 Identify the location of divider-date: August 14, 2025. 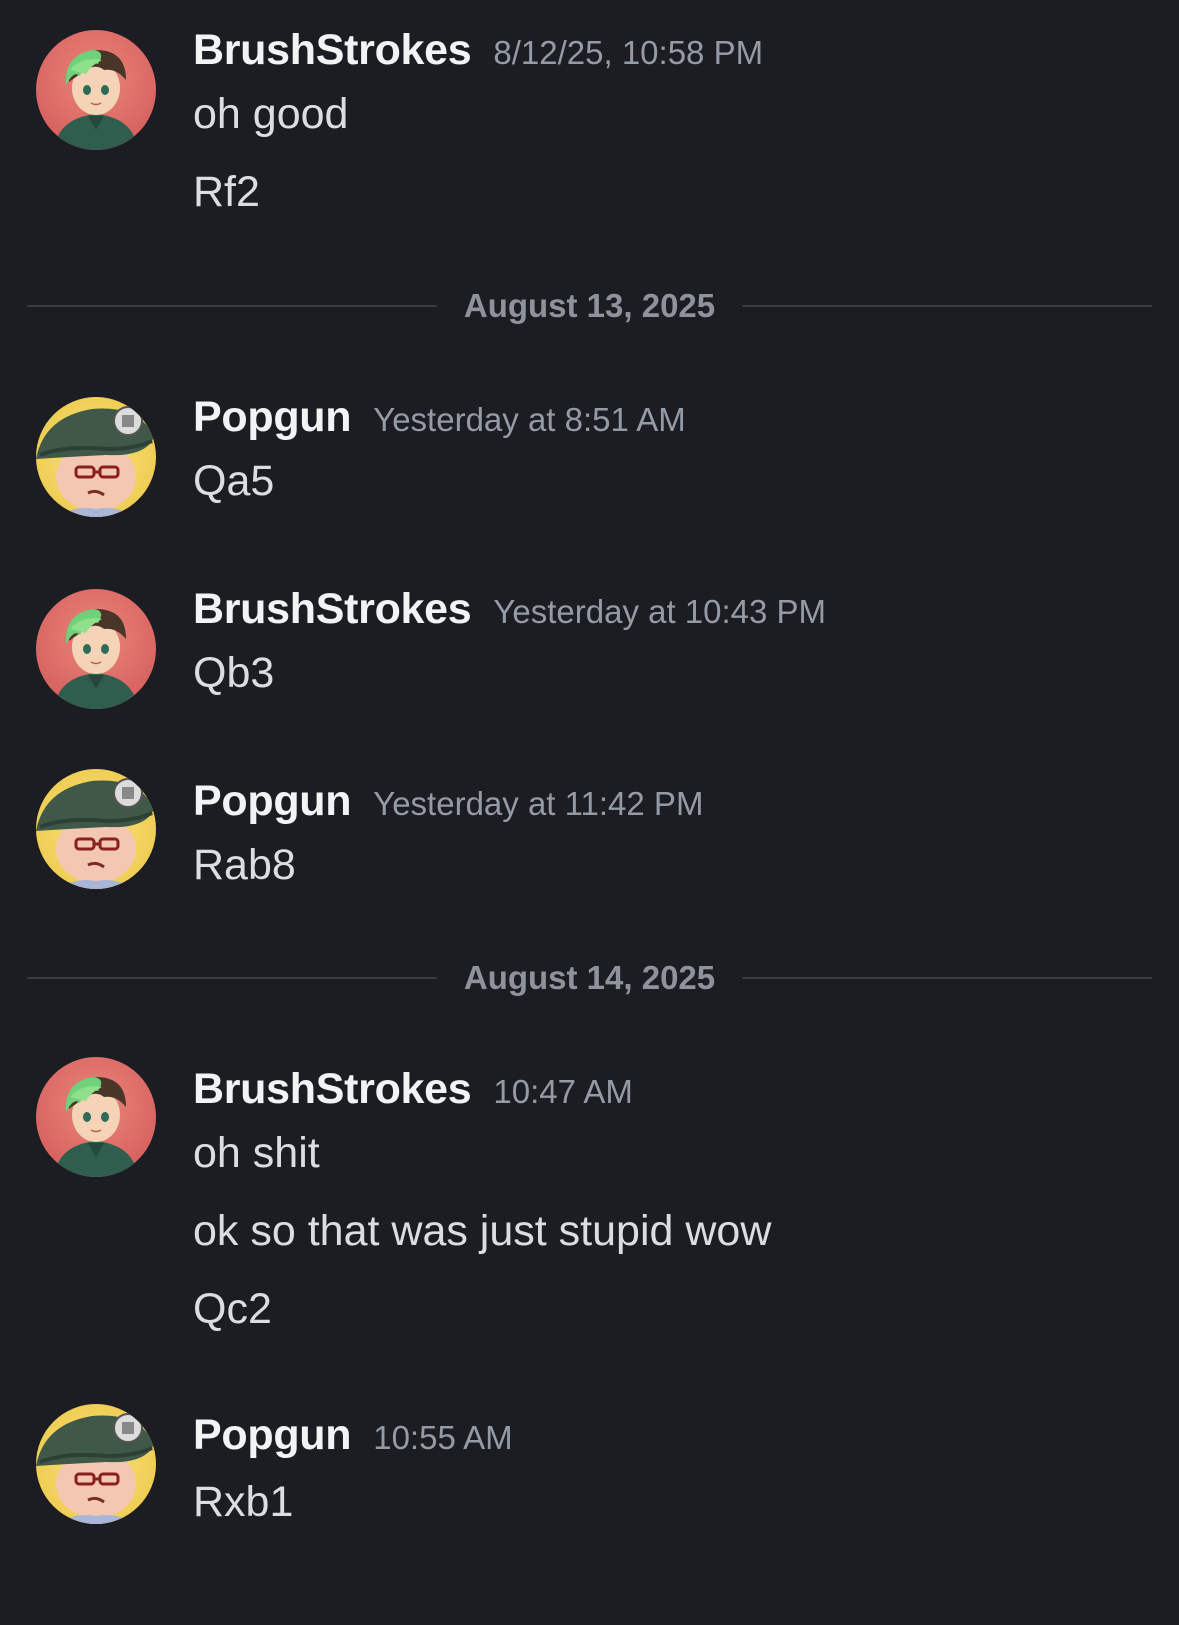
(589, 977).